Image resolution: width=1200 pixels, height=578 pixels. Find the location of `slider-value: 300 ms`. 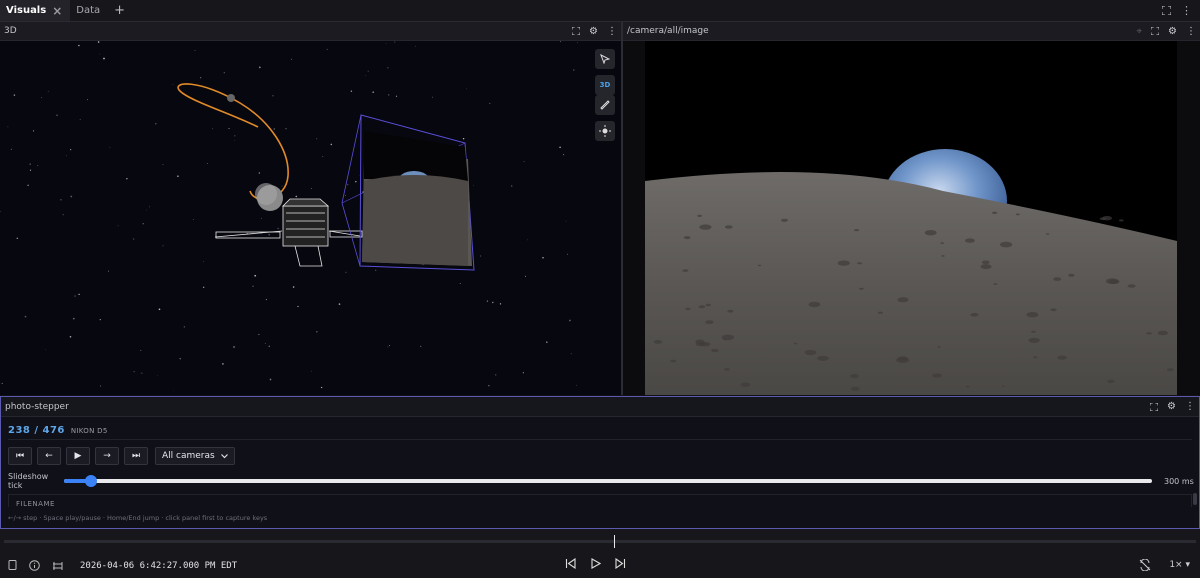

slider-value: 300 ms is located at coordinates (1179, 481).